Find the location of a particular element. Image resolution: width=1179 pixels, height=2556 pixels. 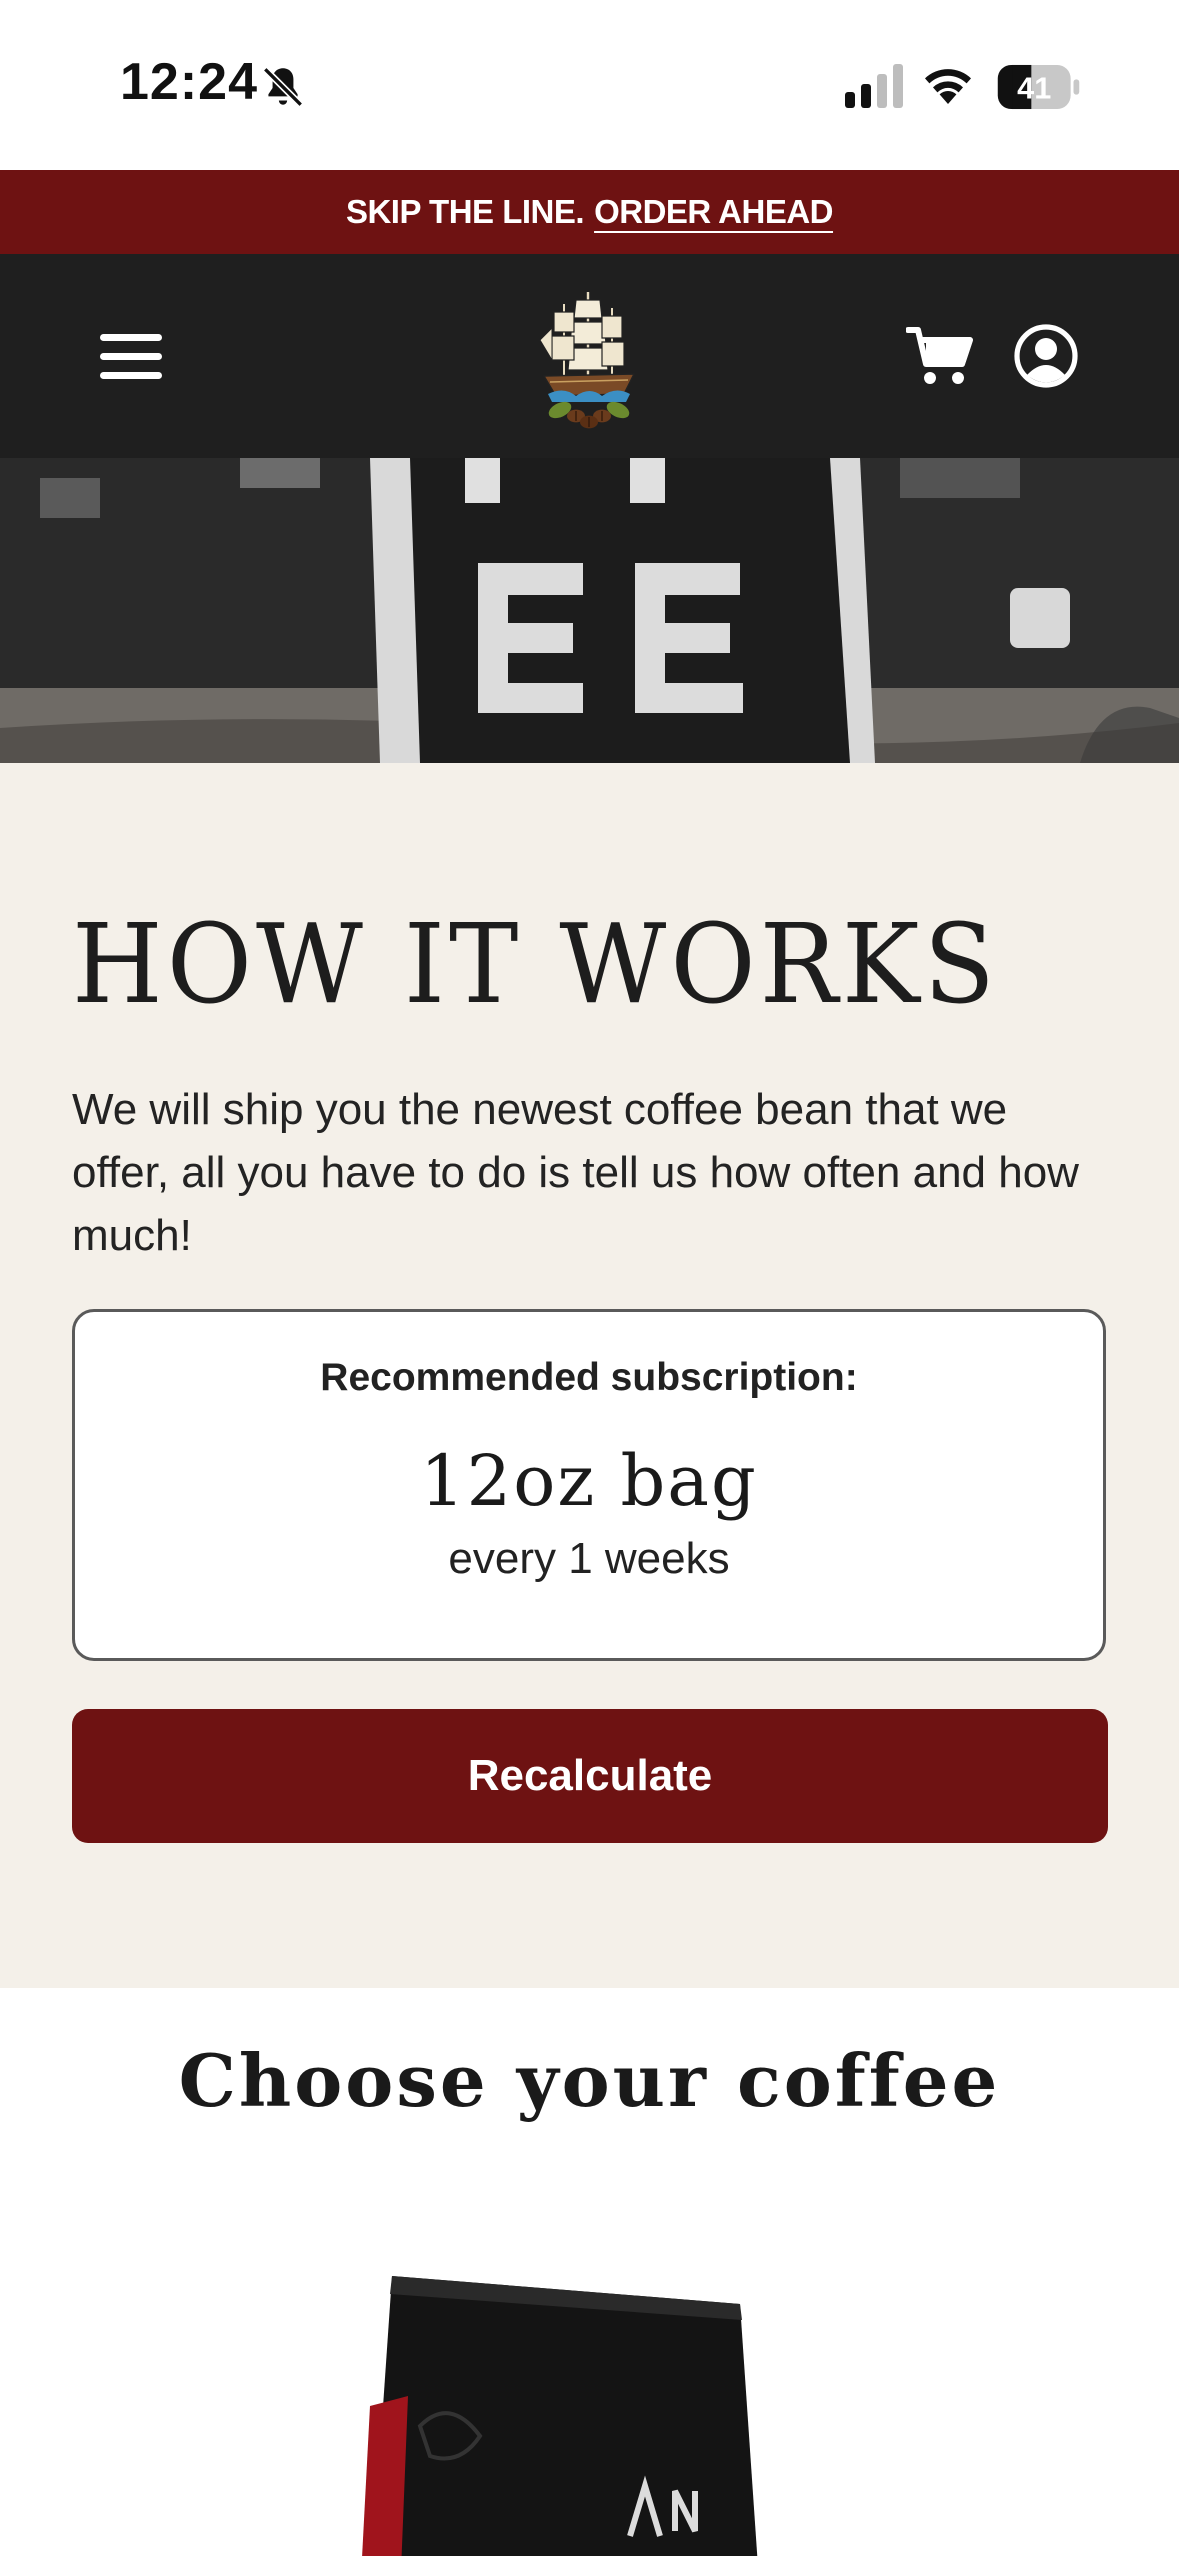

wifi-icon is located at coordinates (948, 86).